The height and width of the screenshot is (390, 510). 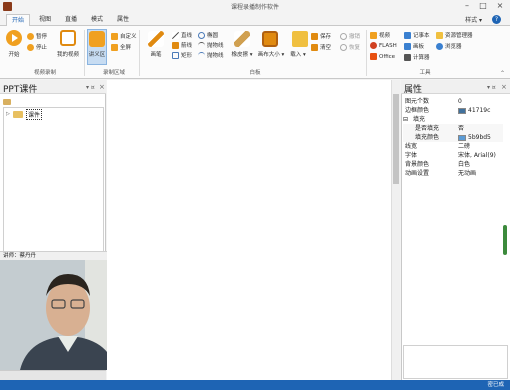 I want to click on line-label: 直线, so click(x=187, y=36).